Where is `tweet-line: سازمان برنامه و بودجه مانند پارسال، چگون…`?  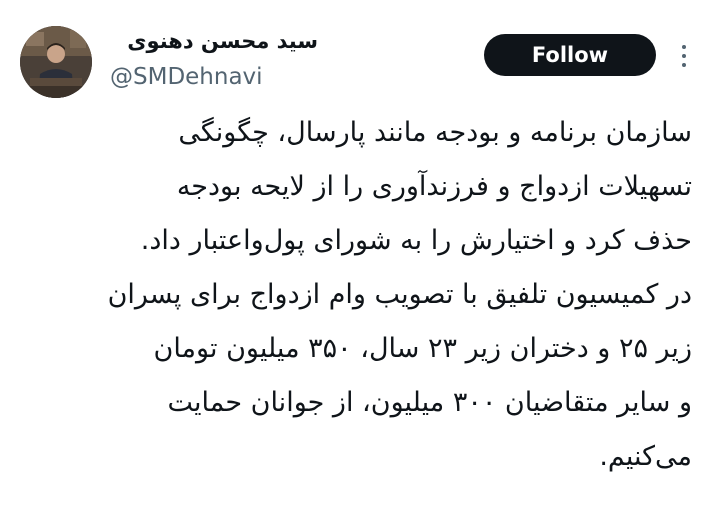
tweet-line: سازمان برنامه و بودجه مانند پارسال، چگون… is located at coordinates (435, 132).